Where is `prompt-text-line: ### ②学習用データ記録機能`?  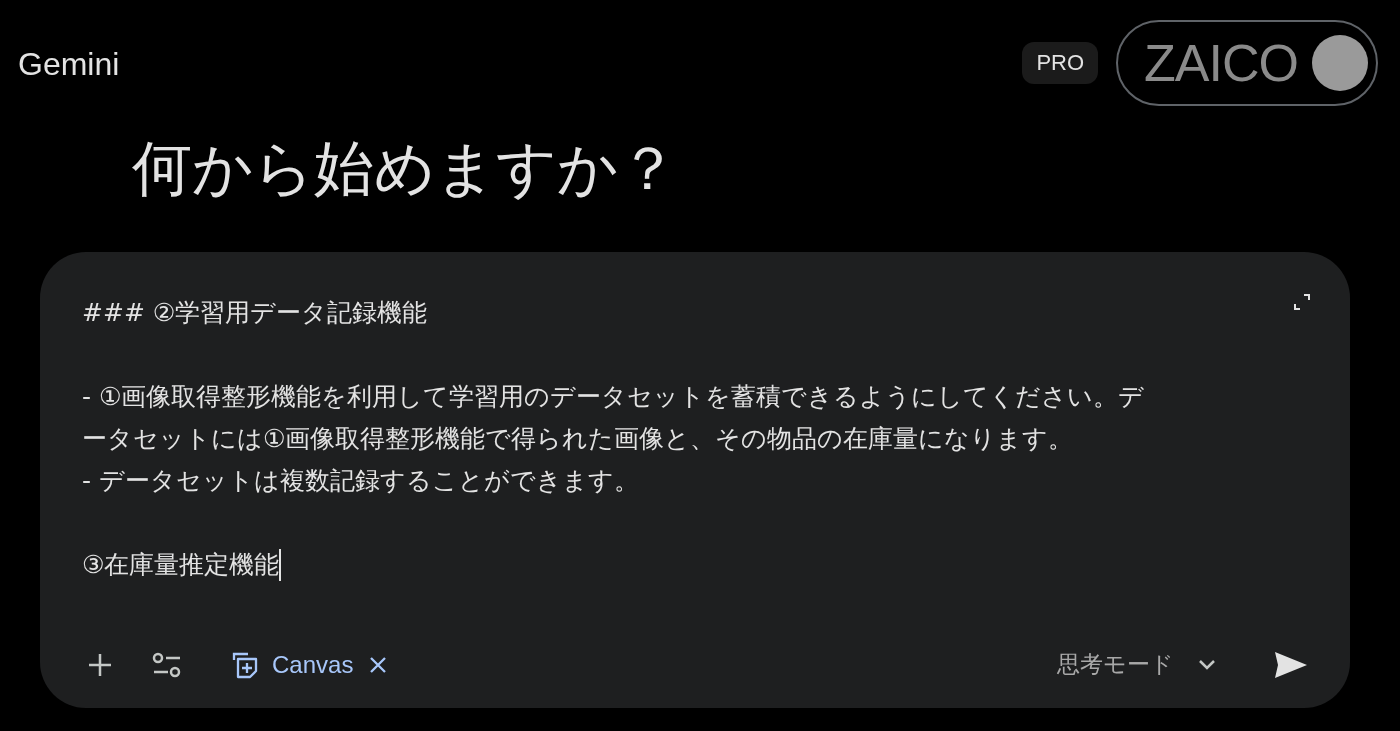
prompt-text-line: ### ②学習用データ記録機能 is located at coordinates (255, 313).